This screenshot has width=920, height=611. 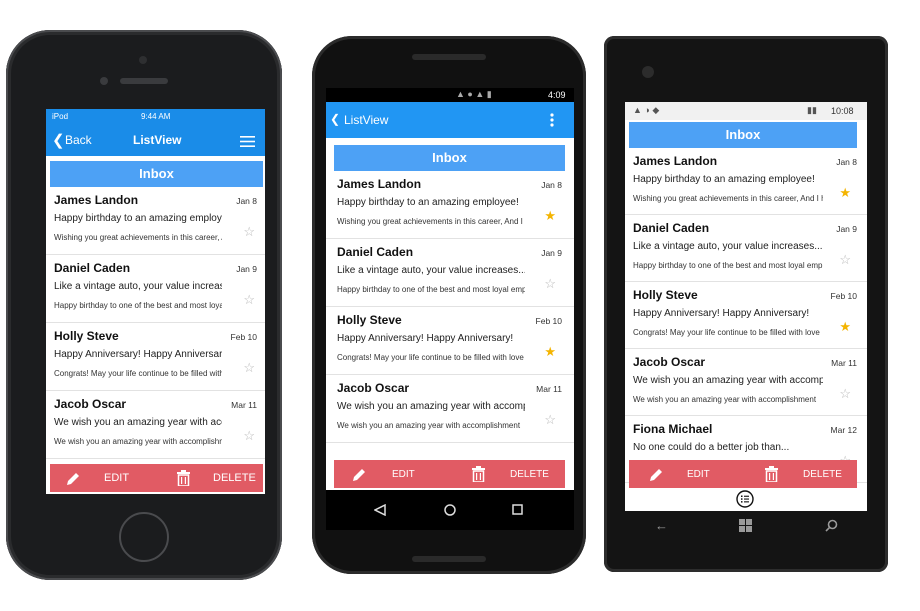 I want to click on windows-nav-bar: ←, so click(x=746, y=526).